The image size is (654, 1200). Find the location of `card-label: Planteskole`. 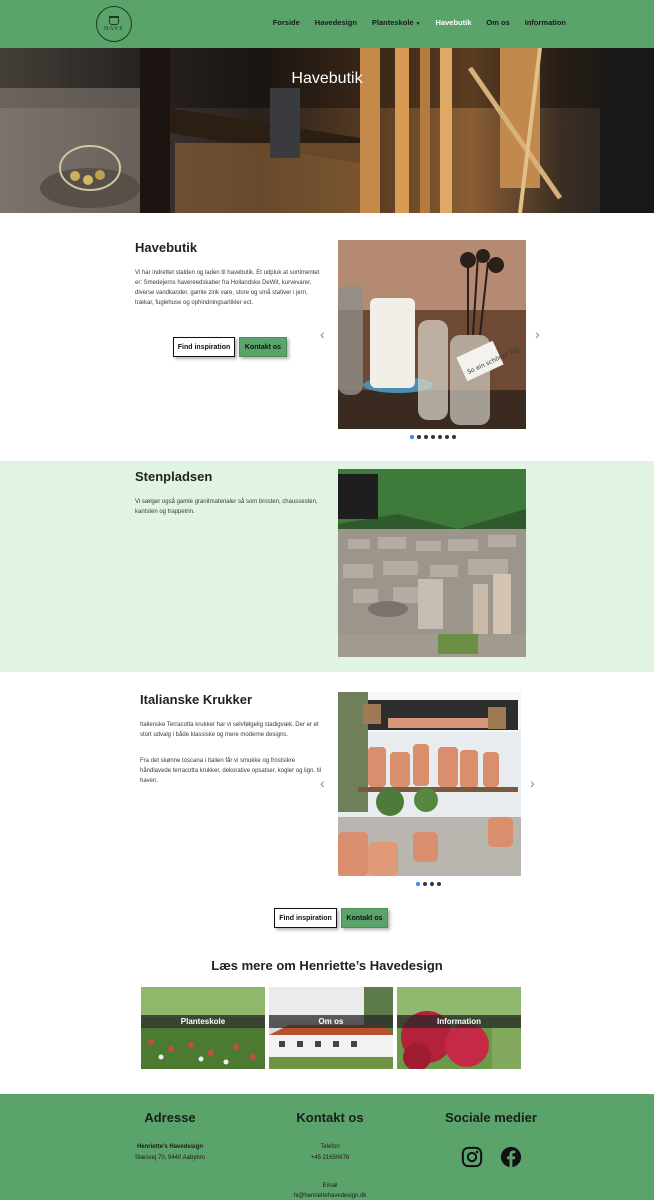

card-label: Planteskole is located at coordinates (203, 1021).